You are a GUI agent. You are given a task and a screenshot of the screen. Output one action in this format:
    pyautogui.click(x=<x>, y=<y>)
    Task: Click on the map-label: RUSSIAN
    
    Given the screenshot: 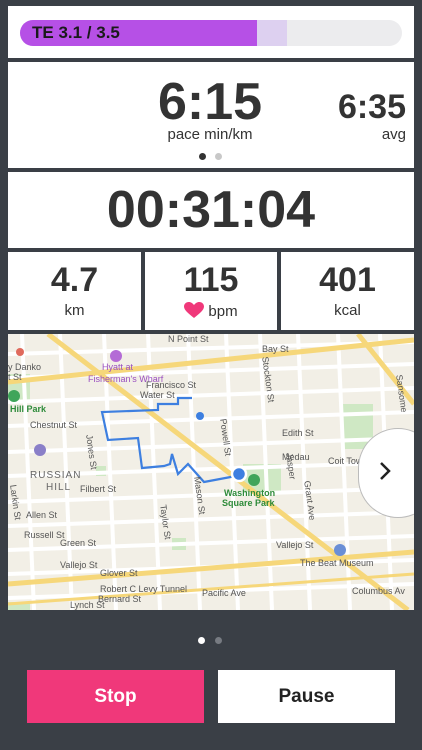 What is the action you would take?
    pyautogui.click(x=56, y=475)
    